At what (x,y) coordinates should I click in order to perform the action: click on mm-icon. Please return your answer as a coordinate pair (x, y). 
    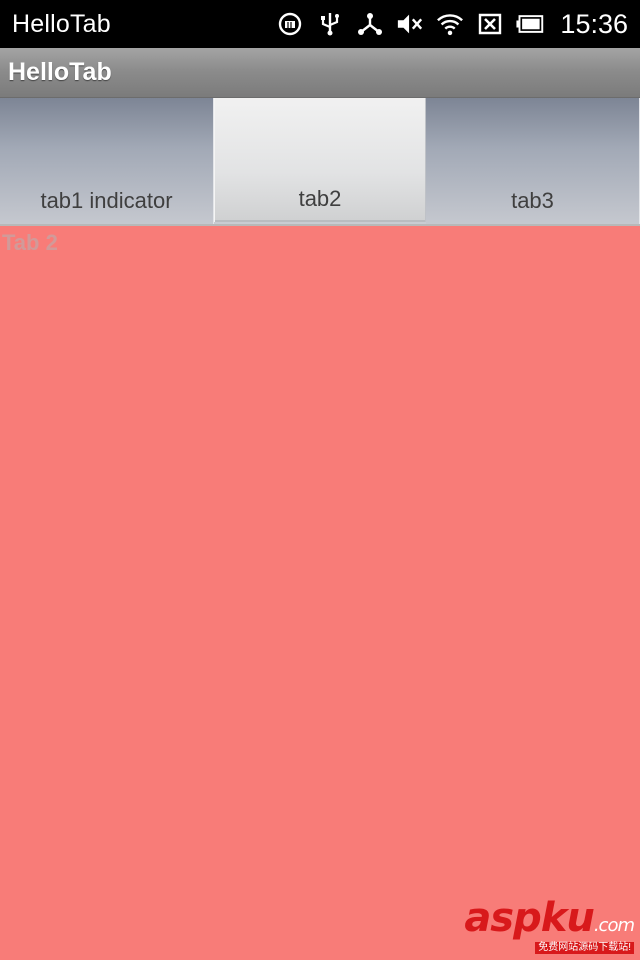
    Looking at the image, I should click on (290, 24).